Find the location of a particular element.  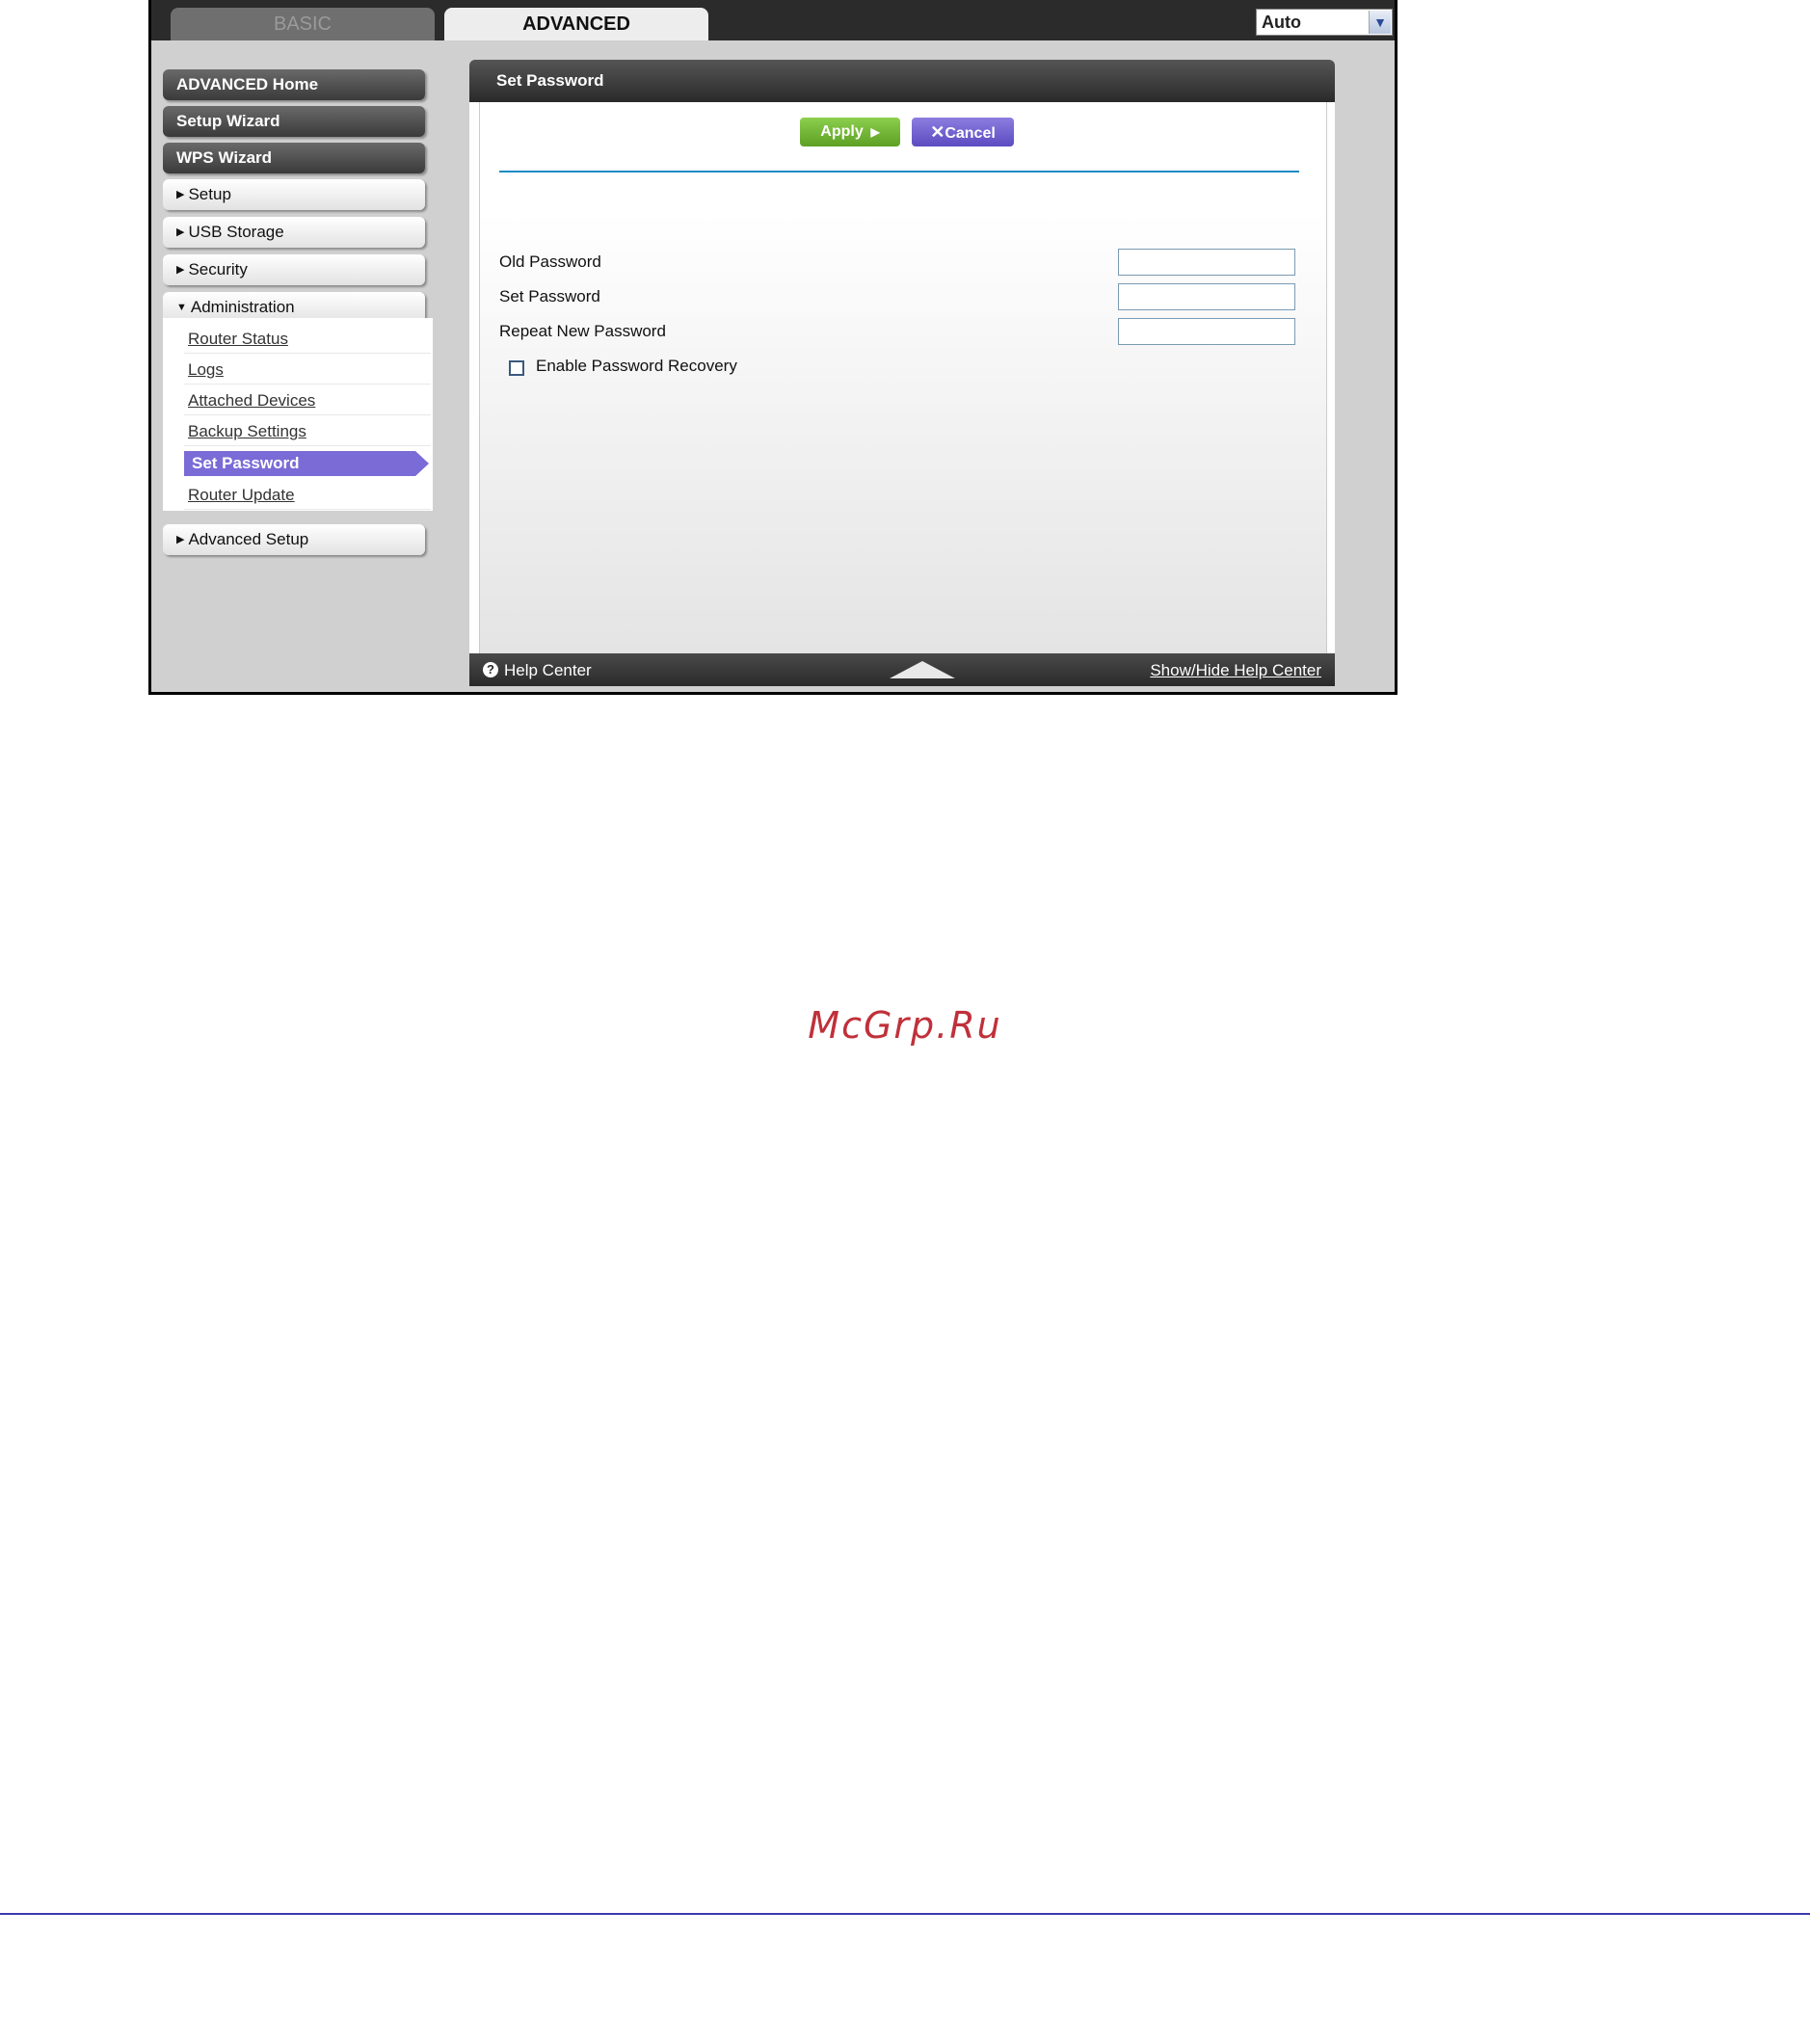

sidebar-item-backup-settings: Backup Settings is located at coordinates (308, 431).